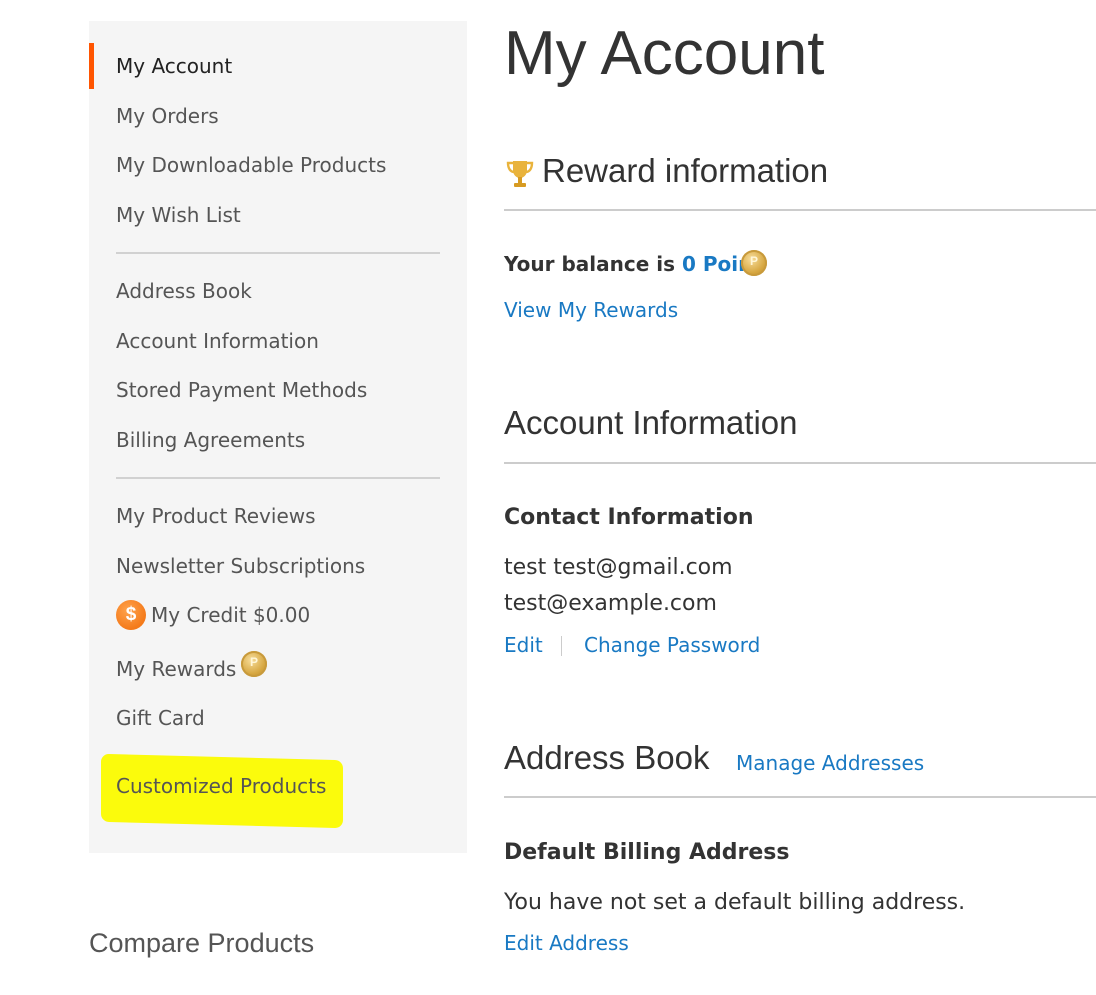 The height and width of the screenshot is (995, 1096). Describe the element at coordinates (523, 645) in the screenshot. I see `edit-contact-link: Edit` at that location.